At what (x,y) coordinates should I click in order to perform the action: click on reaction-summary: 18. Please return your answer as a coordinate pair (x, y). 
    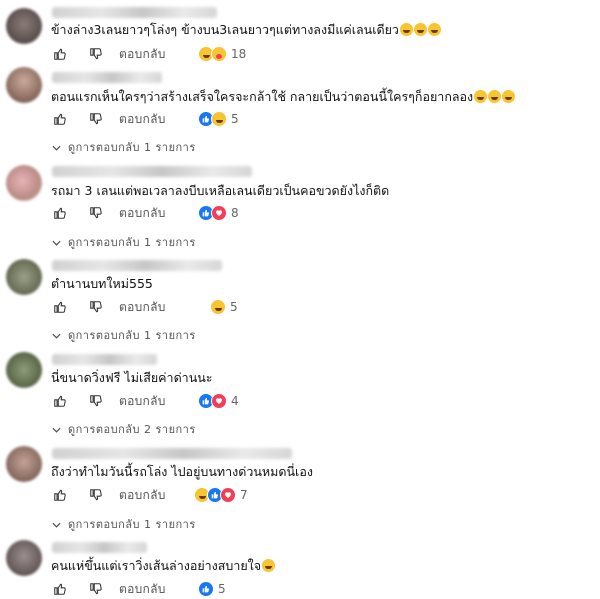
    Looking at the image, I should click on (222, 54).